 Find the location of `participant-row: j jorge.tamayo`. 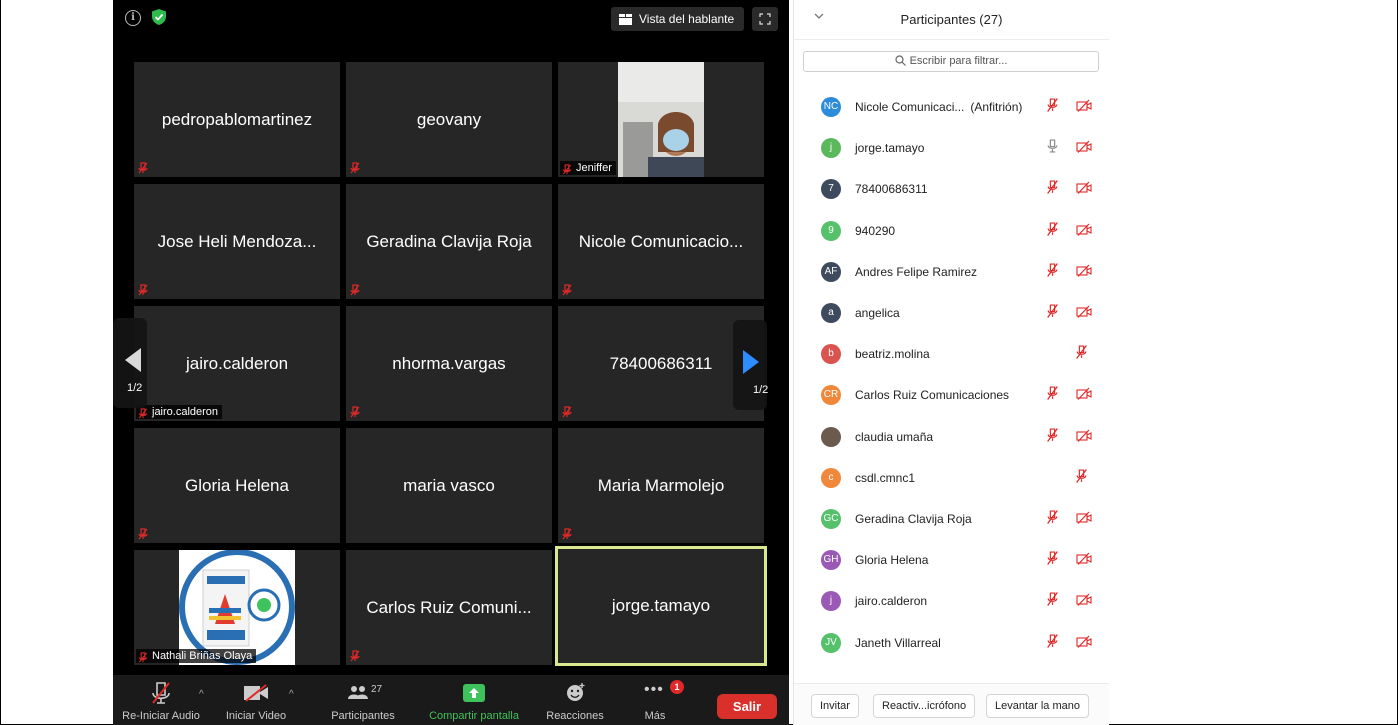

participant-row: j jorge.tamayo is located at coordinates (951, 149).